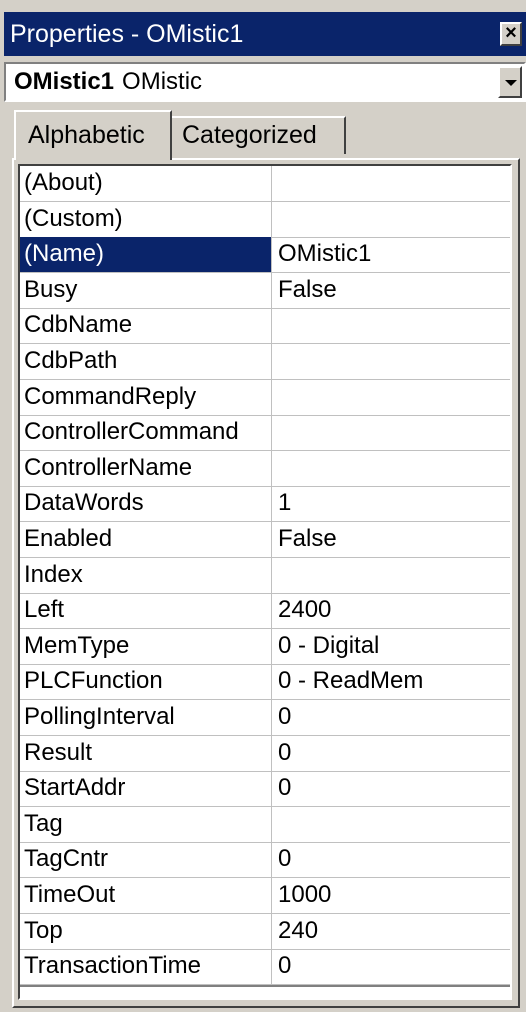 This screenshot has width=526, height=1012. Describe the element at coordinates (265, 82) in the screenshot. I see `object-selector: OMistic1 OMistic` at that location.